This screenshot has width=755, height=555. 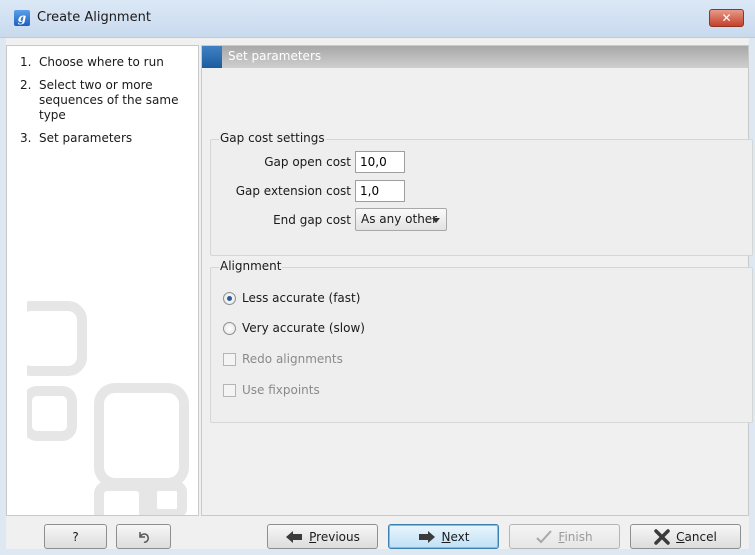 What do you see at coordinates (426, 536) in the screenshot?
I see `arrow-right-icon` at bounding box center [426, 536].